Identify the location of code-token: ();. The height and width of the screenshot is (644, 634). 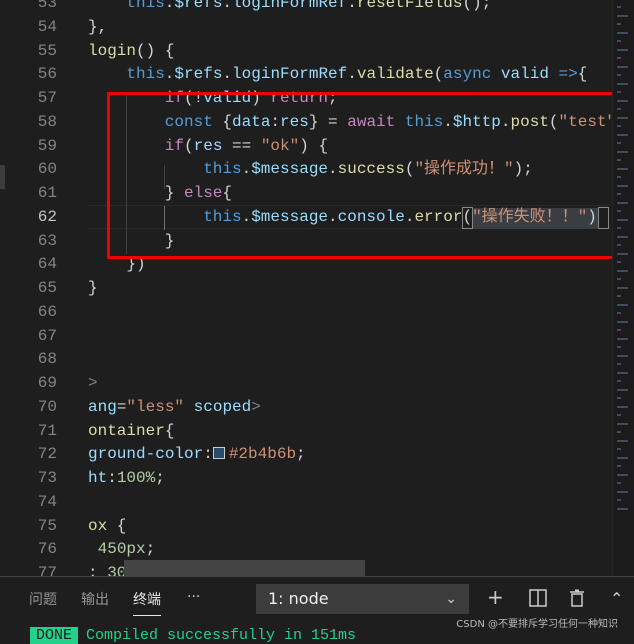
(477, 6).